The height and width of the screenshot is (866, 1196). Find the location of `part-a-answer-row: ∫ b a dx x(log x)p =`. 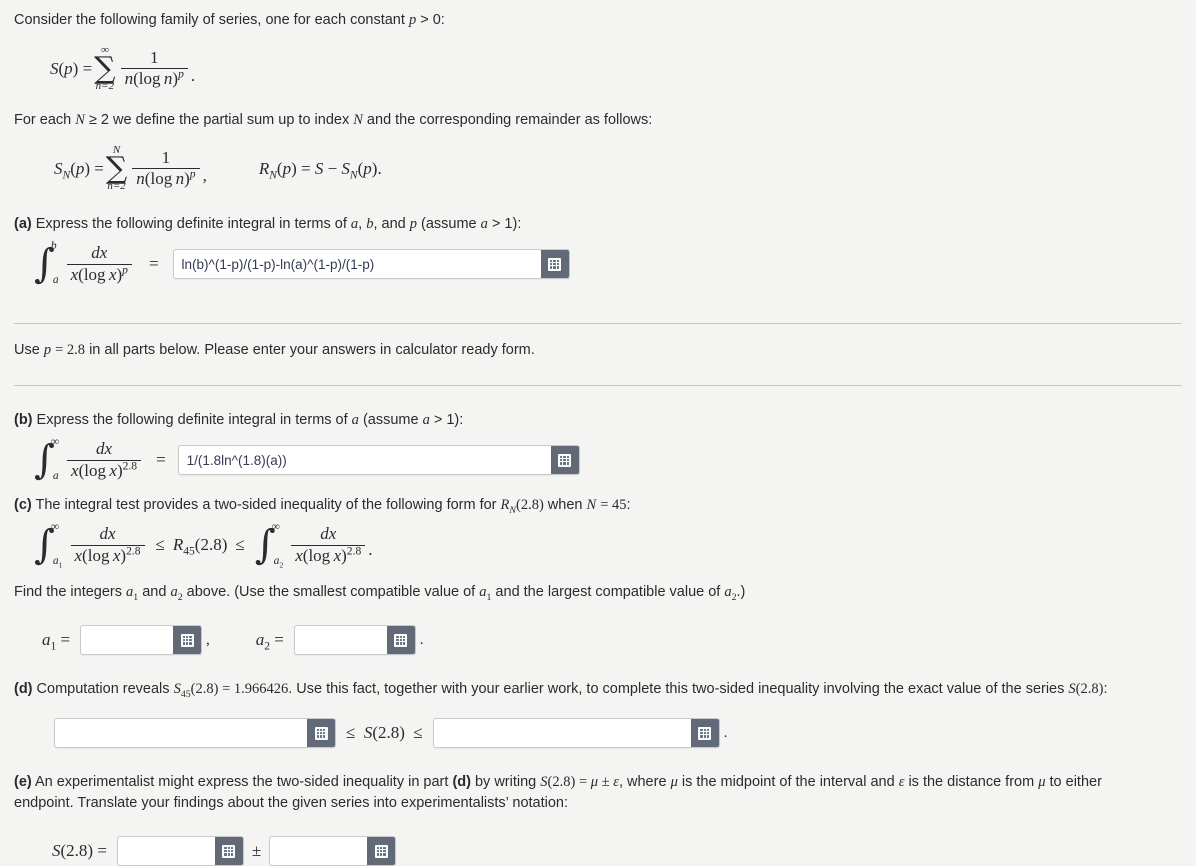

part-a-answer-row: ∫ b a dx x(log x)p = is located at coordinates (607, 263).